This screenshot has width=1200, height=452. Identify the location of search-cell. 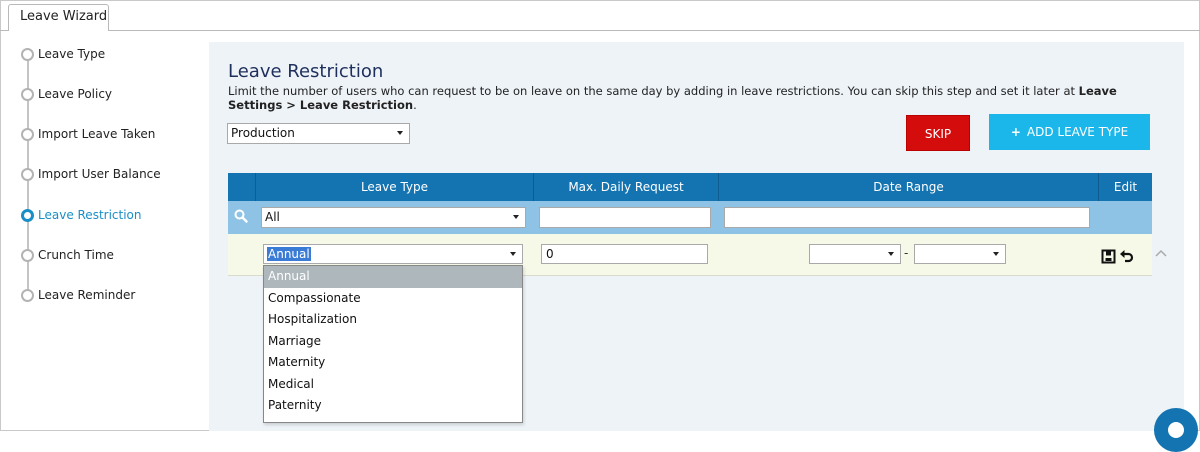
(241, 217).